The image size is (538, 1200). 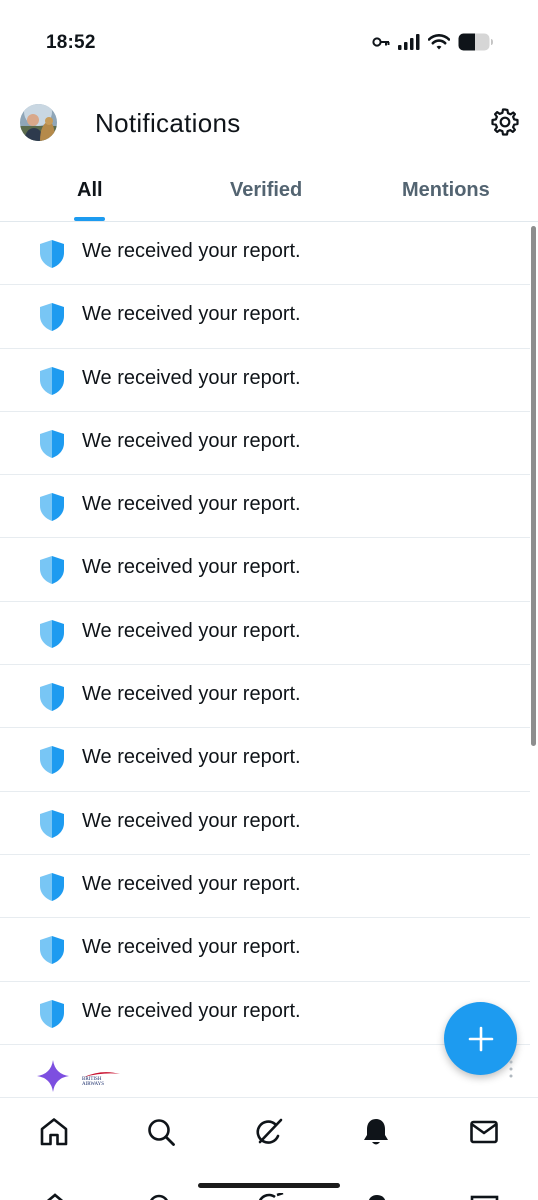 I want to click on avatar, so click(x=38, y=122).